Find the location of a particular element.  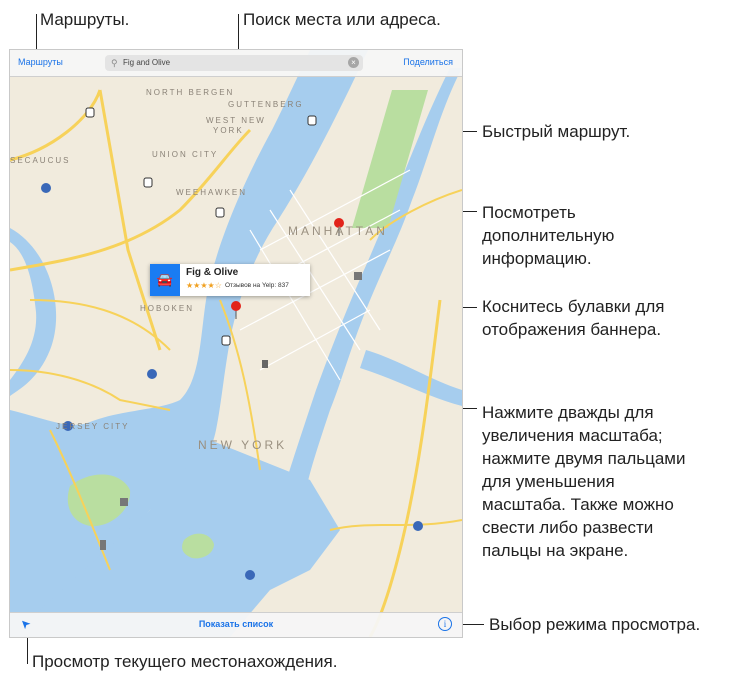

review-count: Отзывов на Yelp: 837 is located at coordinates (257, 285).